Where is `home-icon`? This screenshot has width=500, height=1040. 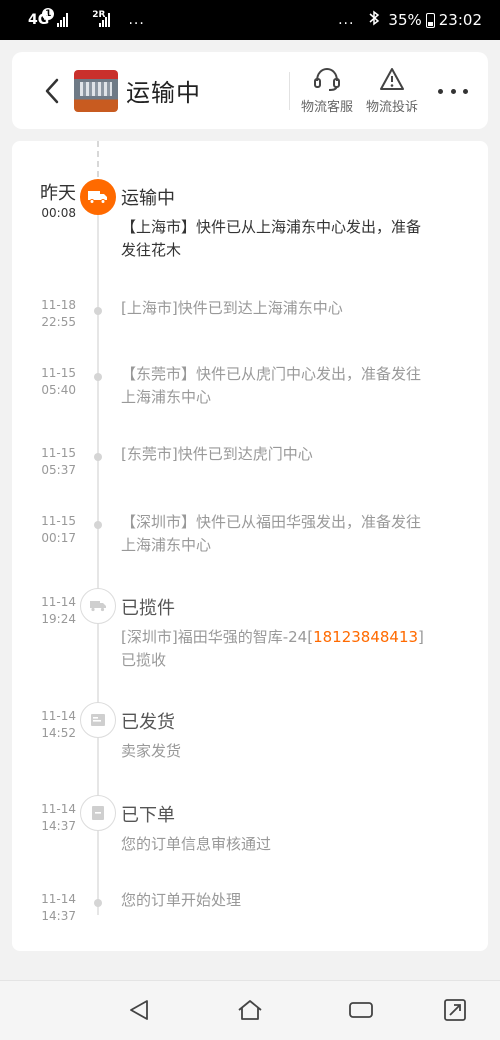 home-icon is located at coordinates (250, 1010).